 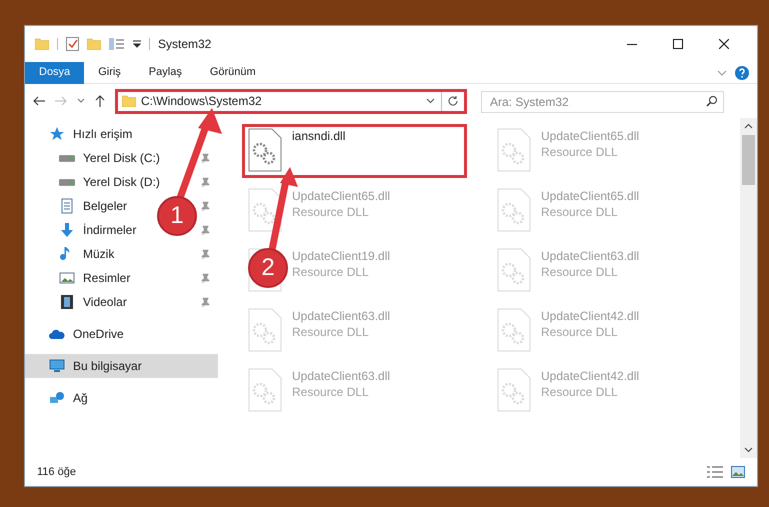 I want to click on refresh-icon, so click(x=453, y=101).